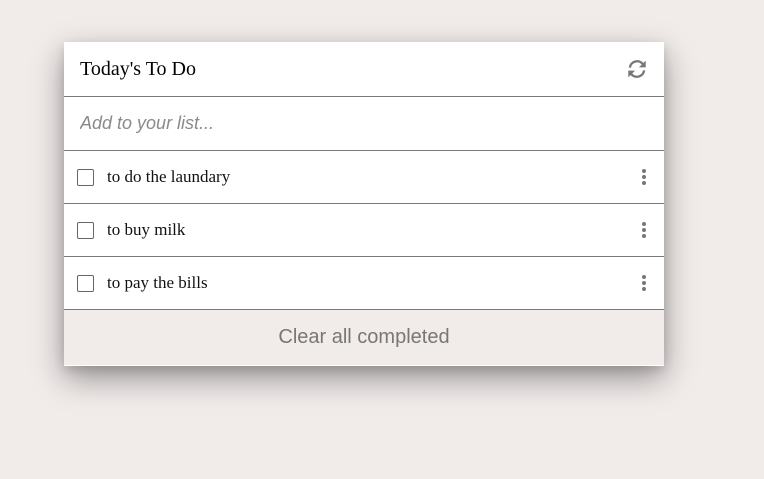  I want to click on page-title: Today's To Do, so click(138, 68).